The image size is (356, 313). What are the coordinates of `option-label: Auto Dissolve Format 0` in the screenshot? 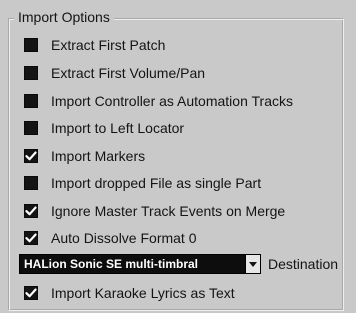 It's located at (124, 238).